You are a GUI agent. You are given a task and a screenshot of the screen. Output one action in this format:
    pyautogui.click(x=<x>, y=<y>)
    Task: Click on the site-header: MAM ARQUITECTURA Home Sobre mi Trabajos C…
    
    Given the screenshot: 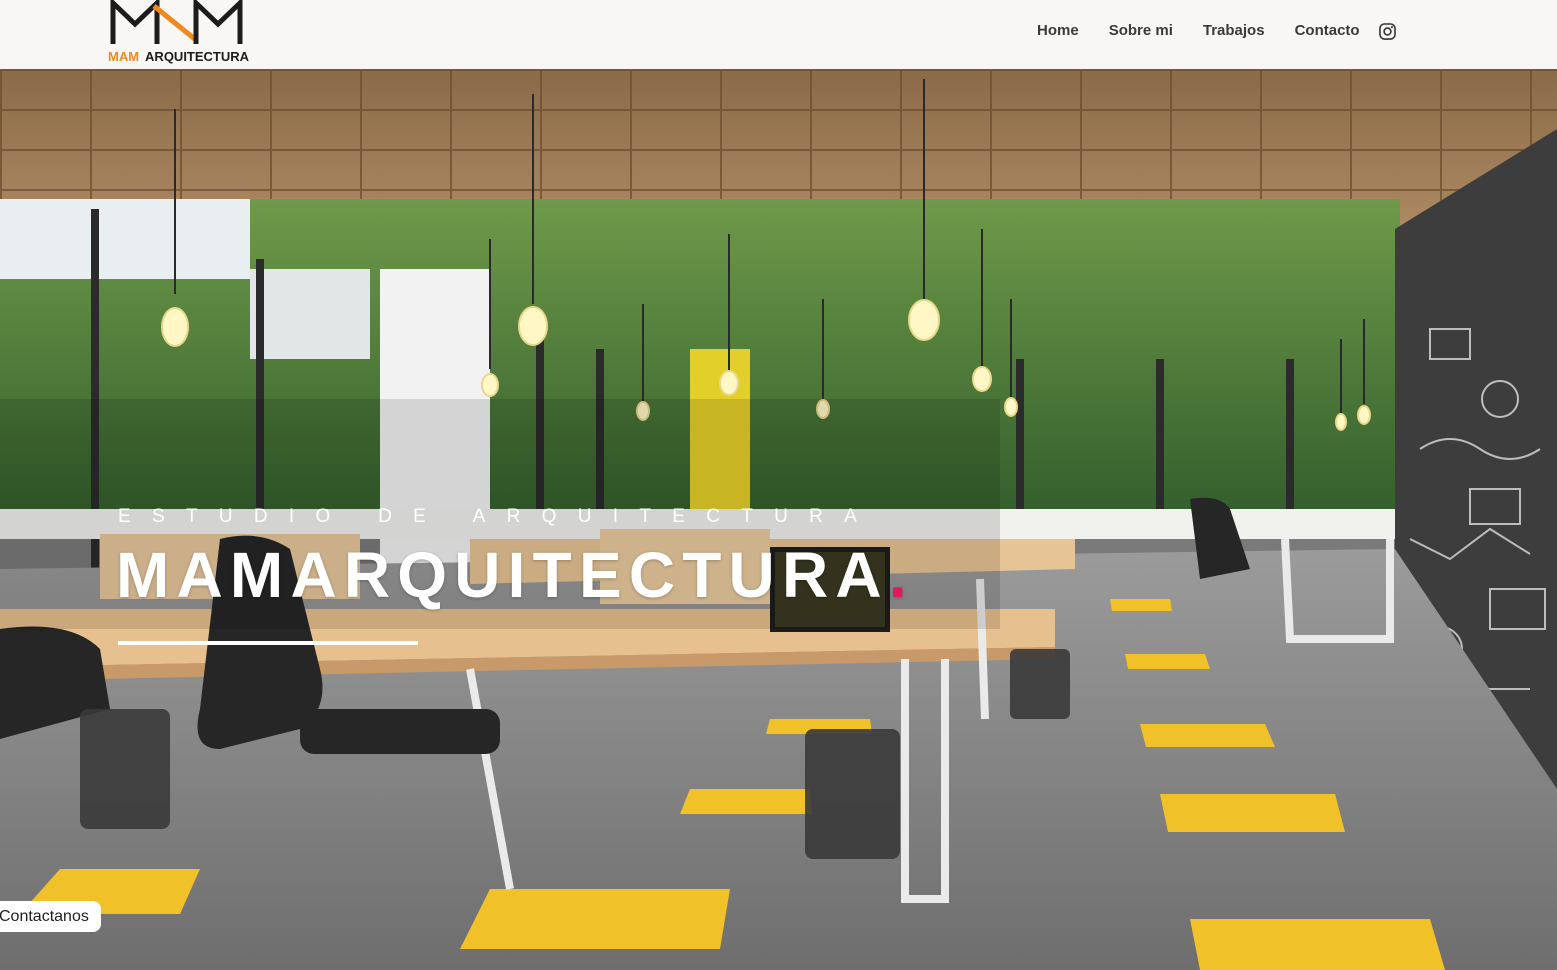 What is the action you would take?
    pyautogui.click(x=778, y=34)
    